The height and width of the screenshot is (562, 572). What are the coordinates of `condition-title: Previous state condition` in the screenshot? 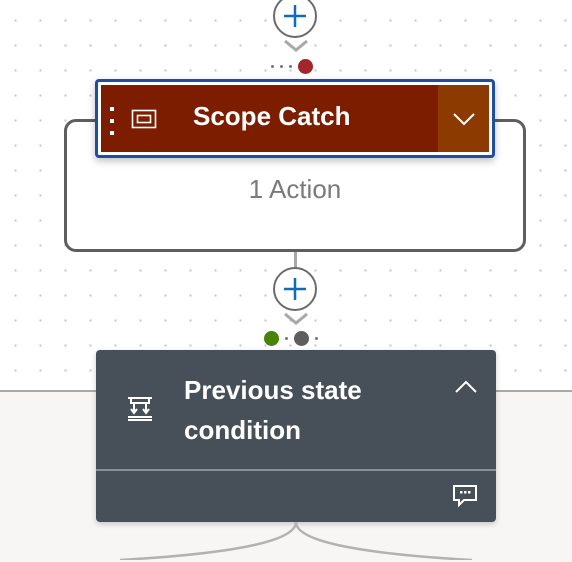 It's located at (273, 410).